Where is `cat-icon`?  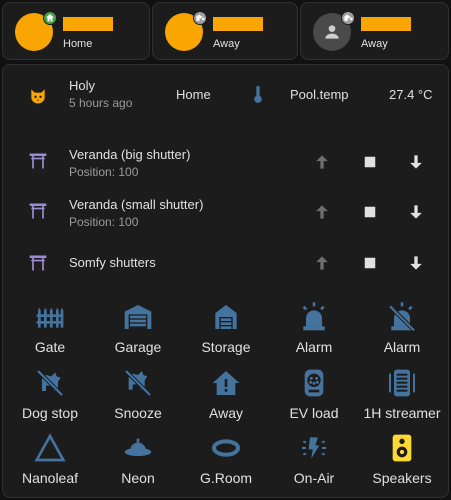
cat-icon is located at coordinates (38, 96).